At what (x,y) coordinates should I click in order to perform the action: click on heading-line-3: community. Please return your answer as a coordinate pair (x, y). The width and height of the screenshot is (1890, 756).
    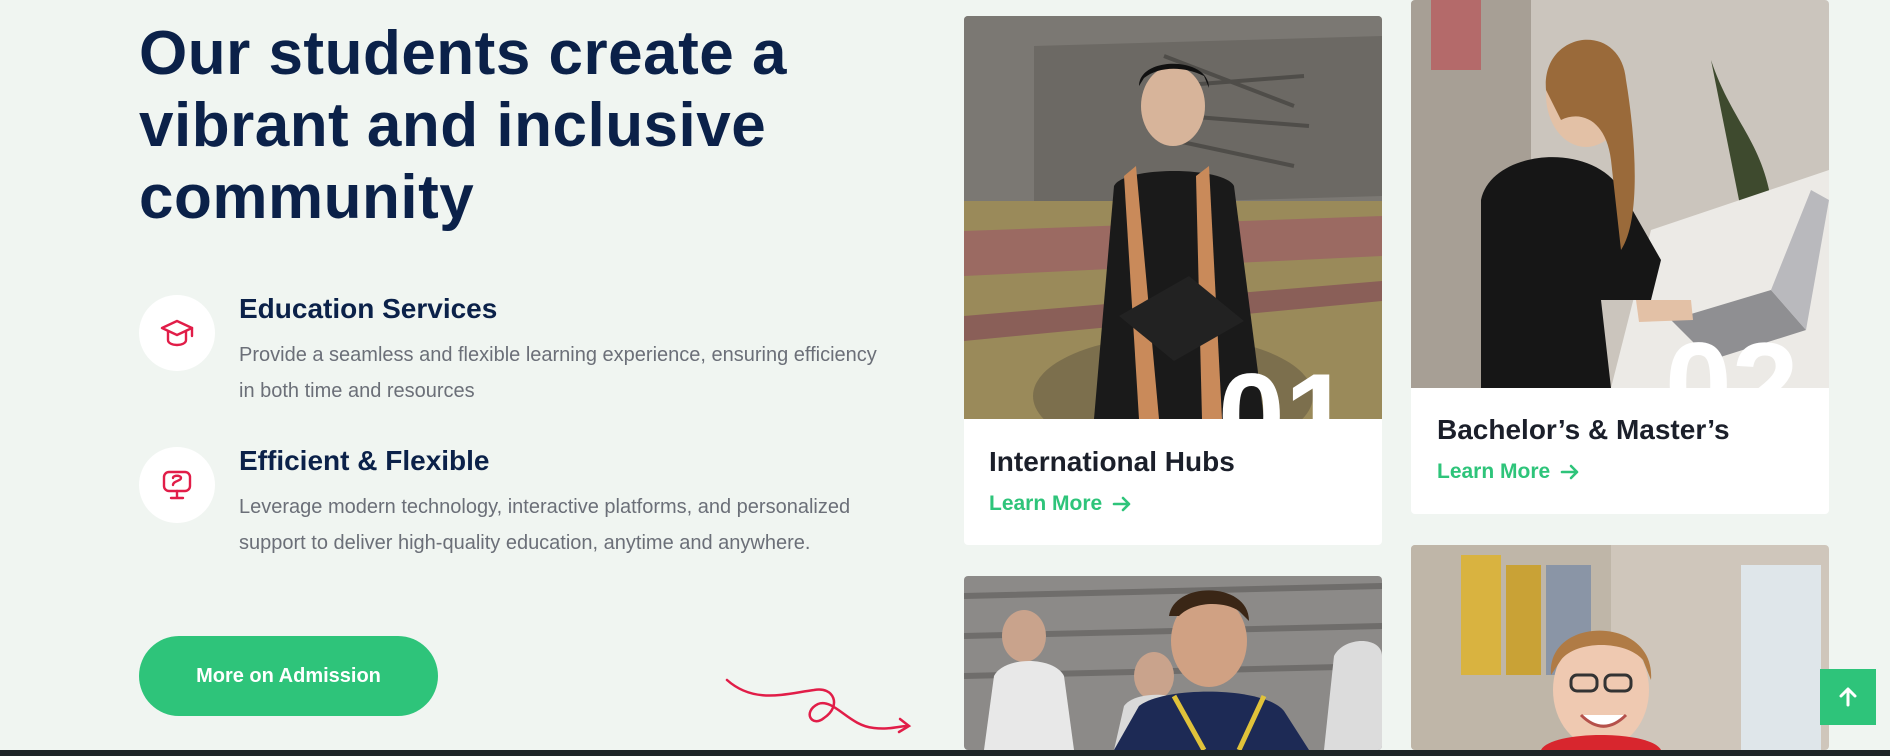
    Looking at the image, I should click on (307, 197).